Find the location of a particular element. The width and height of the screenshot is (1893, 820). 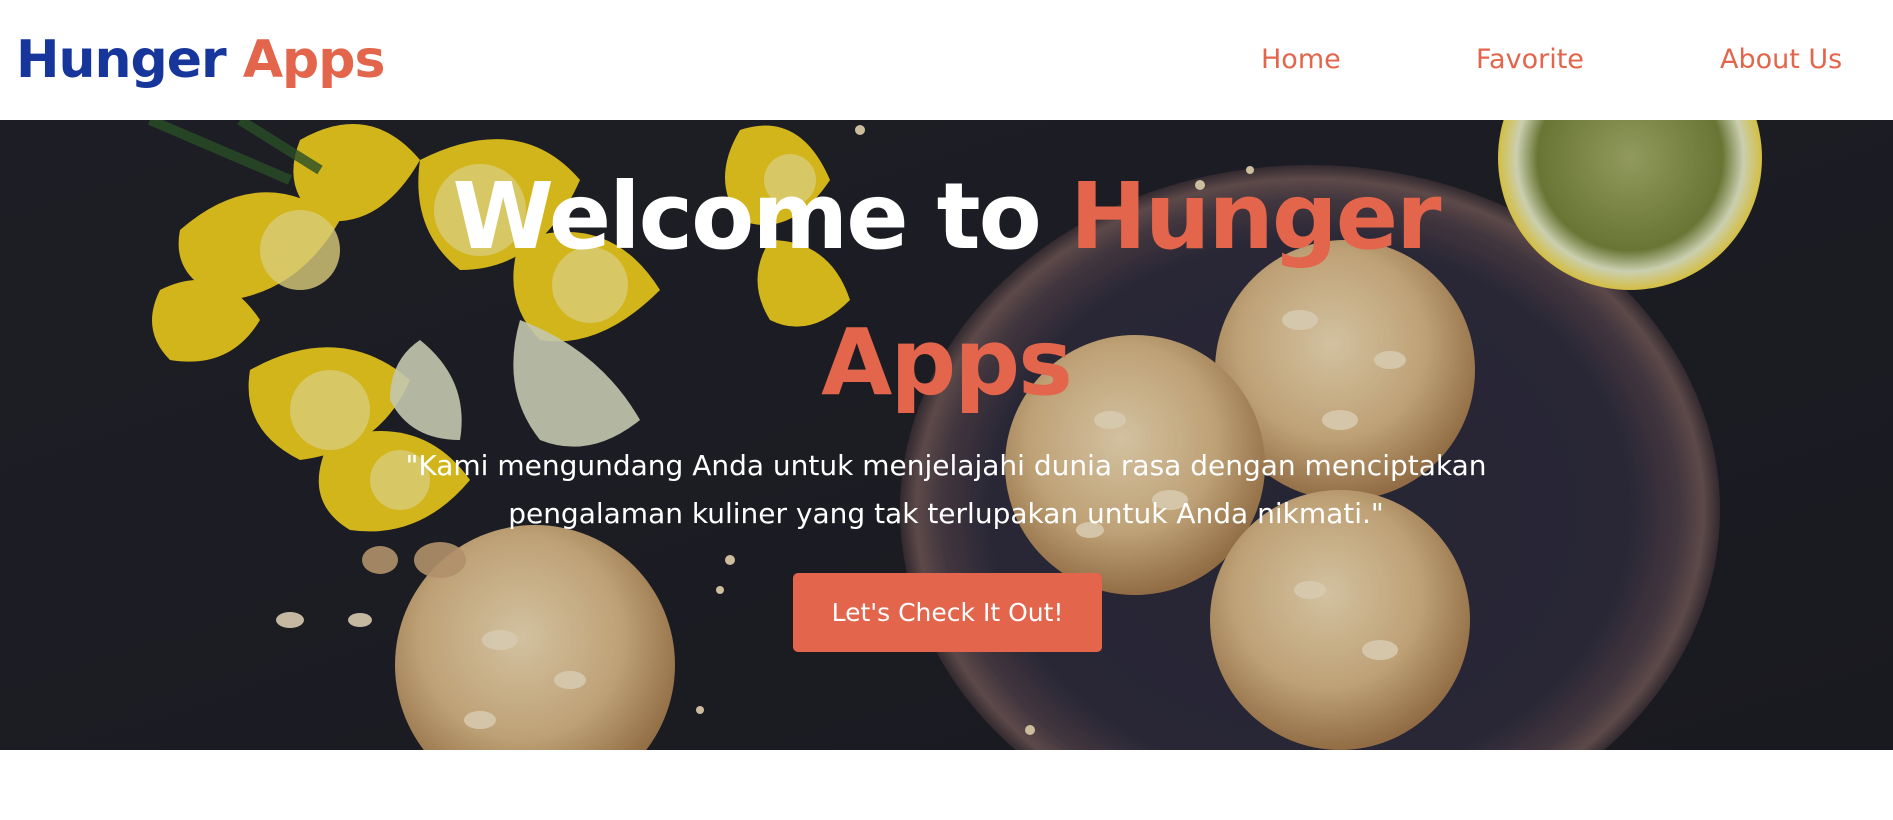

nav-link-home: Home is located at coordinates (1301, 60).